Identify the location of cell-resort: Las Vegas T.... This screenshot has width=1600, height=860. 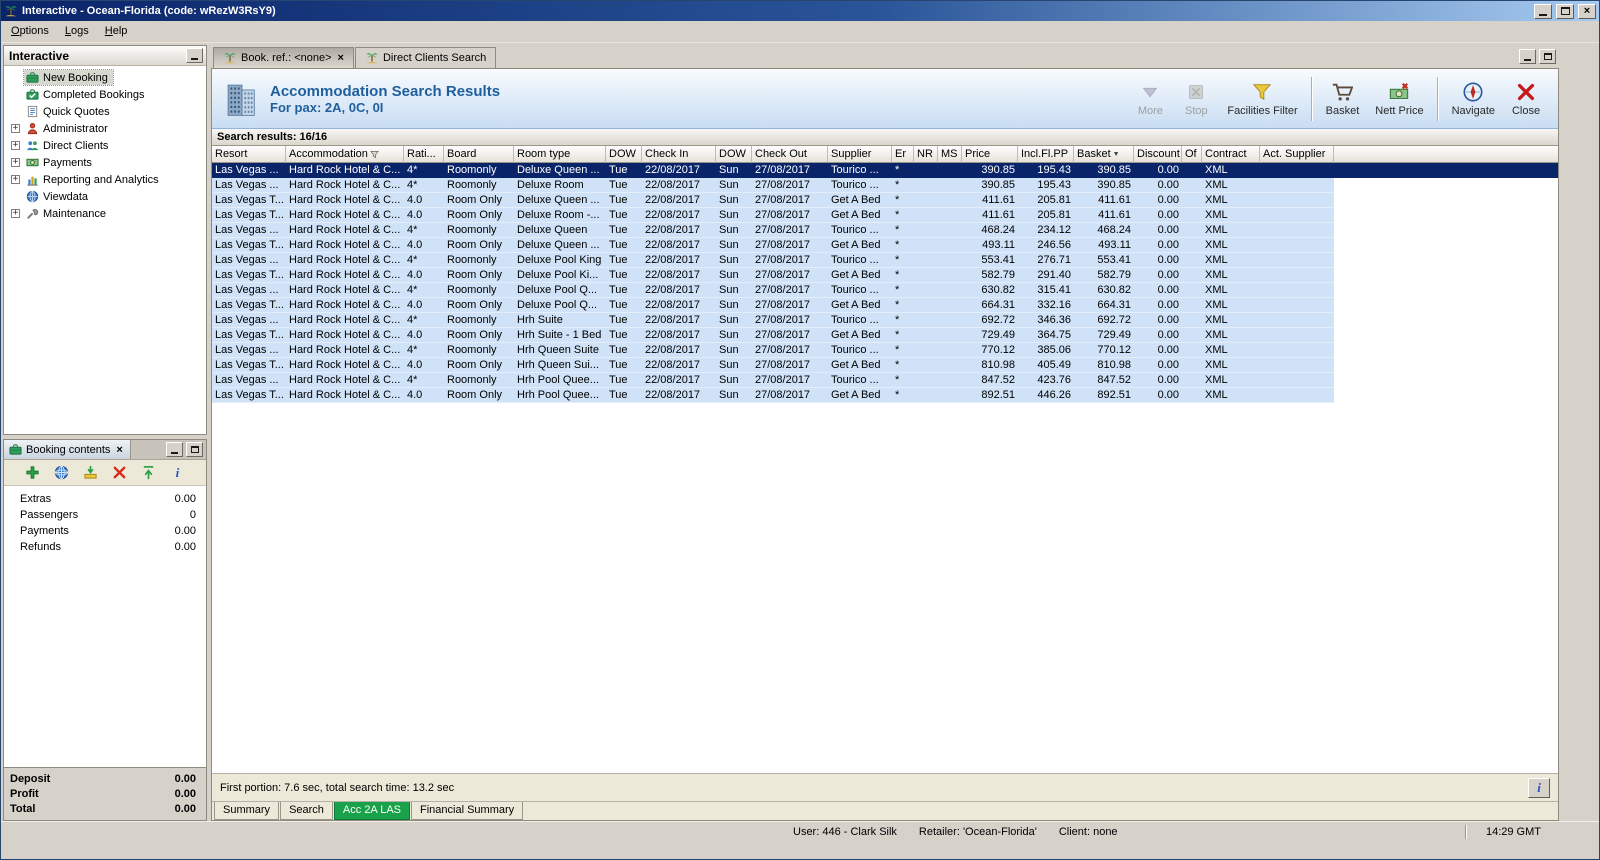
(249, 335).